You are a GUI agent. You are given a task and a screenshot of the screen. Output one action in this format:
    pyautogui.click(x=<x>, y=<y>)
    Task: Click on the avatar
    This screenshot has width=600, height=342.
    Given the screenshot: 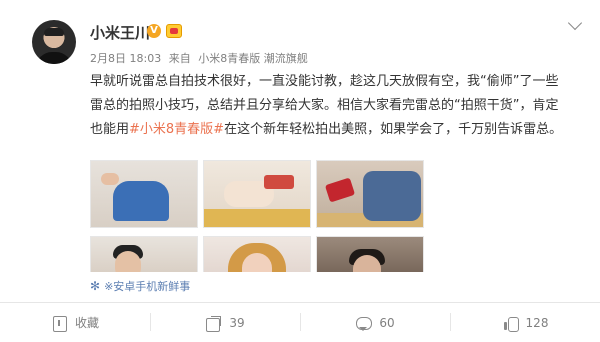 What is the action you would take?
    pyautogui.click(x=54, y=42)
    